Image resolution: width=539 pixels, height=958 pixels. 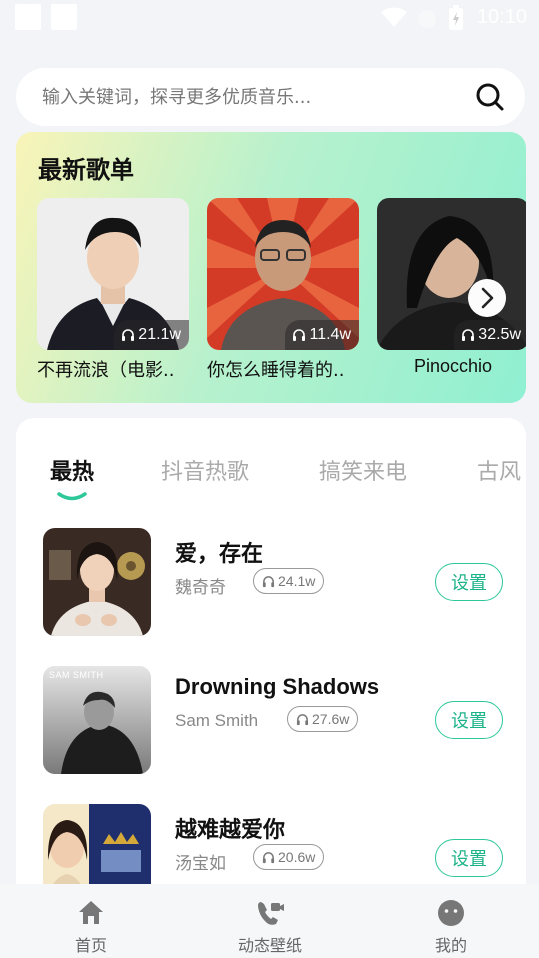 What do you see at coordinates (322, 335) in the screenshot?
I see `play-count-badge: 11.4w` at bounding box center [322, 335].